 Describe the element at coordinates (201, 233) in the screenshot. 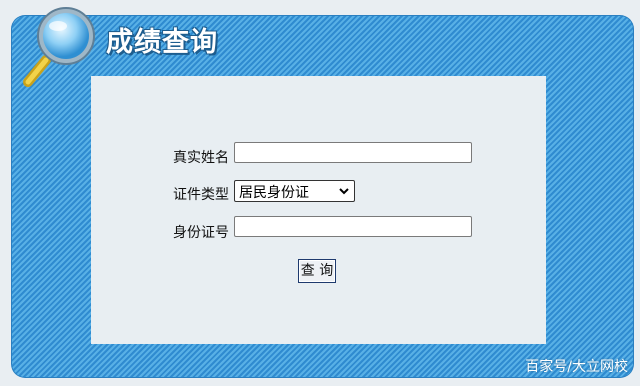

I see `id-number-label: 身份证号` at that location.